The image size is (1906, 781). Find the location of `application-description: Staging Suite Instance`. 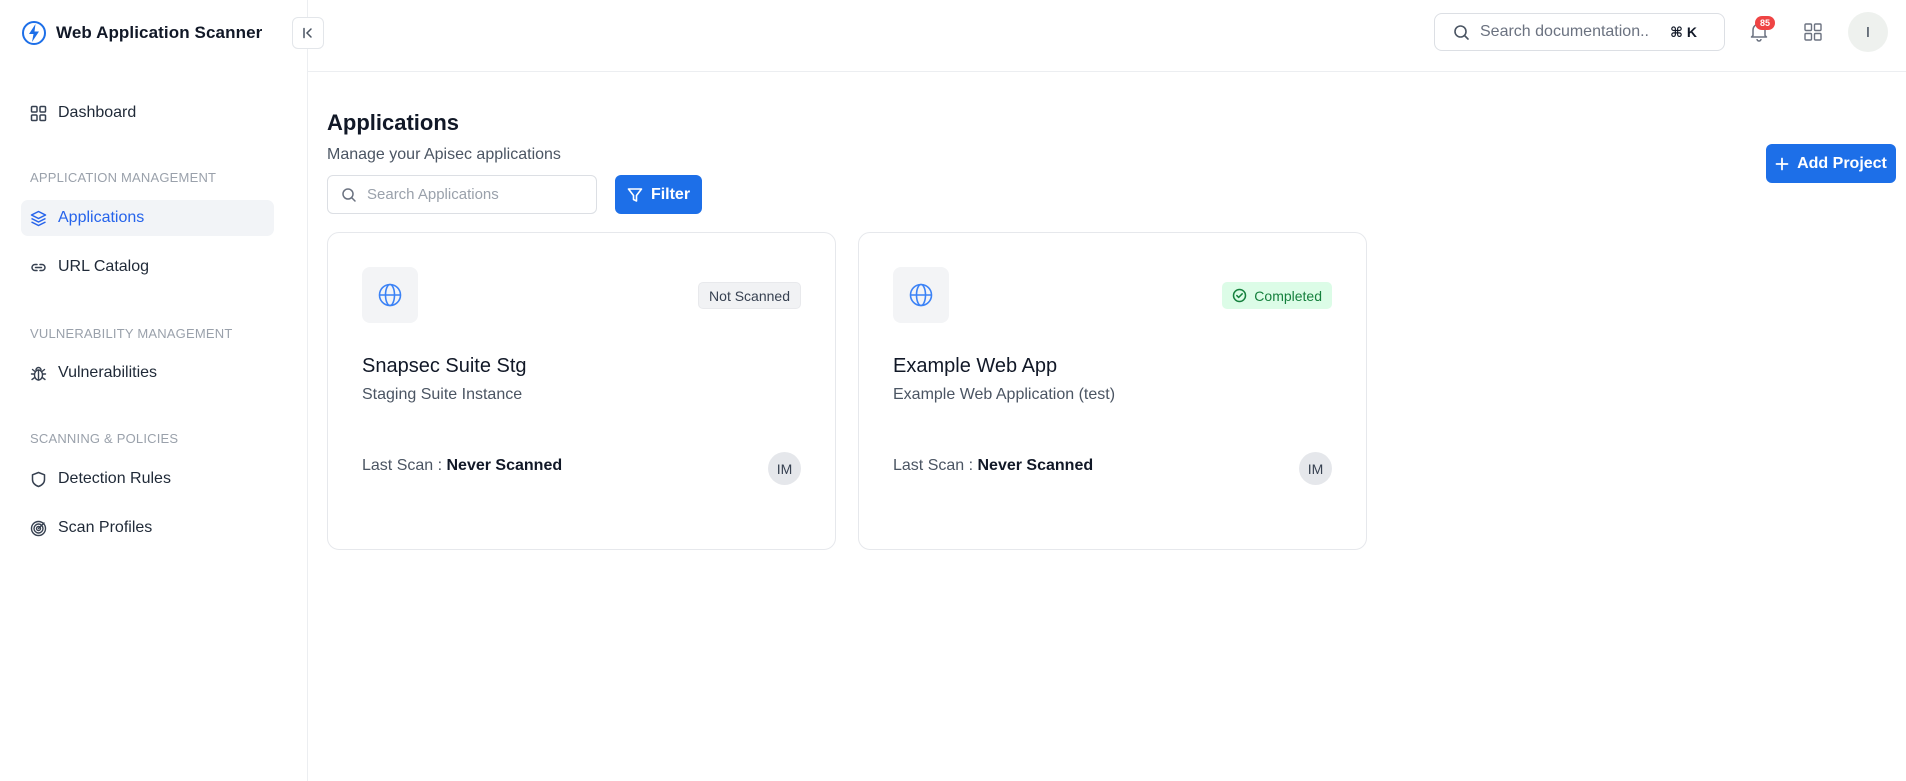

application-description: Staging Suite Instance is located at coordinates (442, 394).